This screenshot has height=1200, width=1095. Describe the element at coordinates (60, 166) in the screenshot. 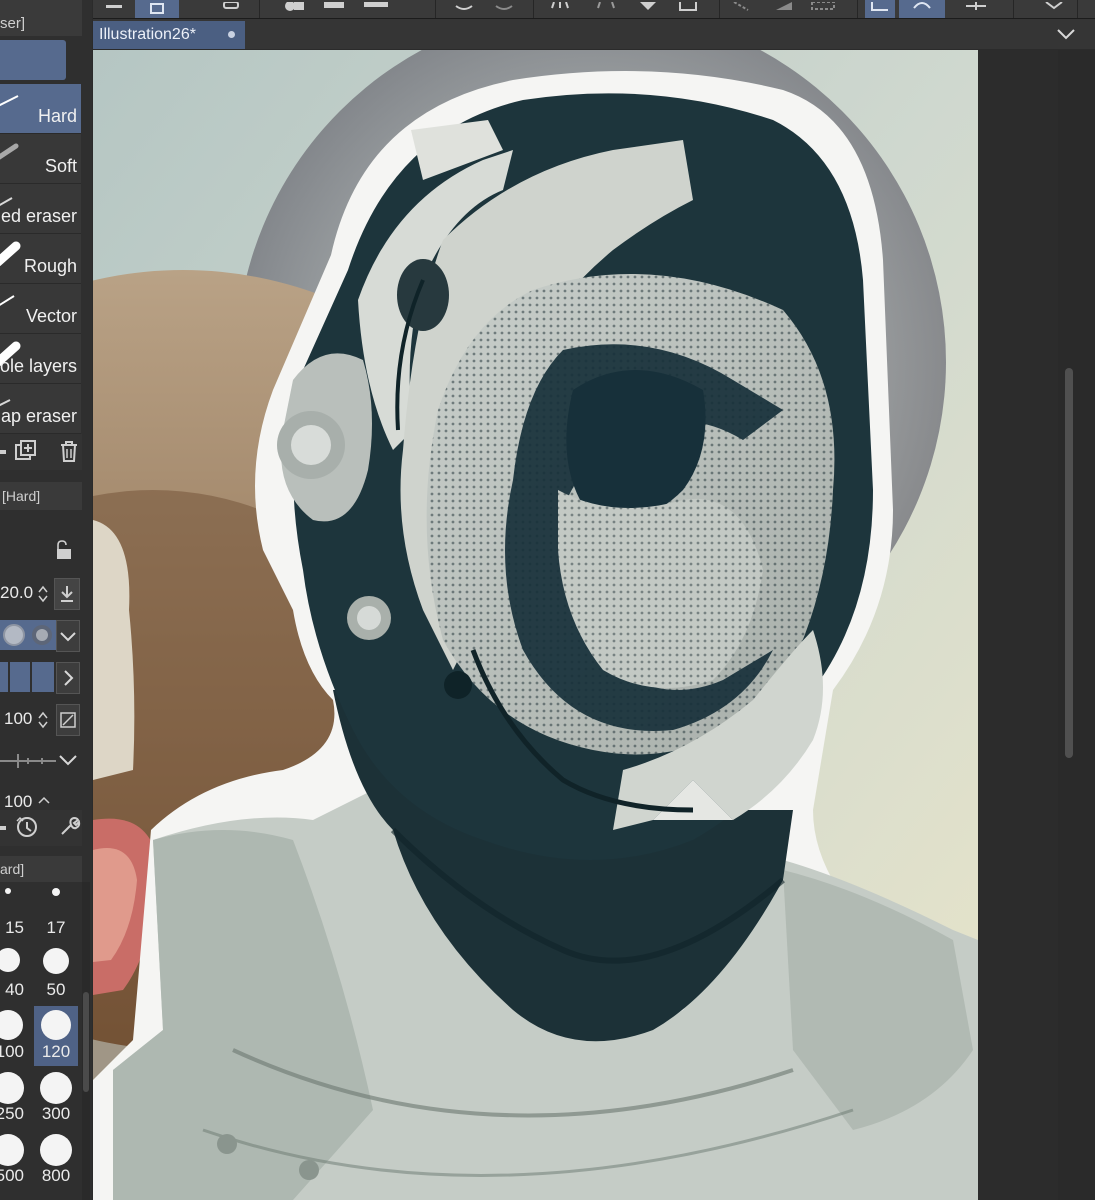

I see `subtool-label: Soft` at that location.